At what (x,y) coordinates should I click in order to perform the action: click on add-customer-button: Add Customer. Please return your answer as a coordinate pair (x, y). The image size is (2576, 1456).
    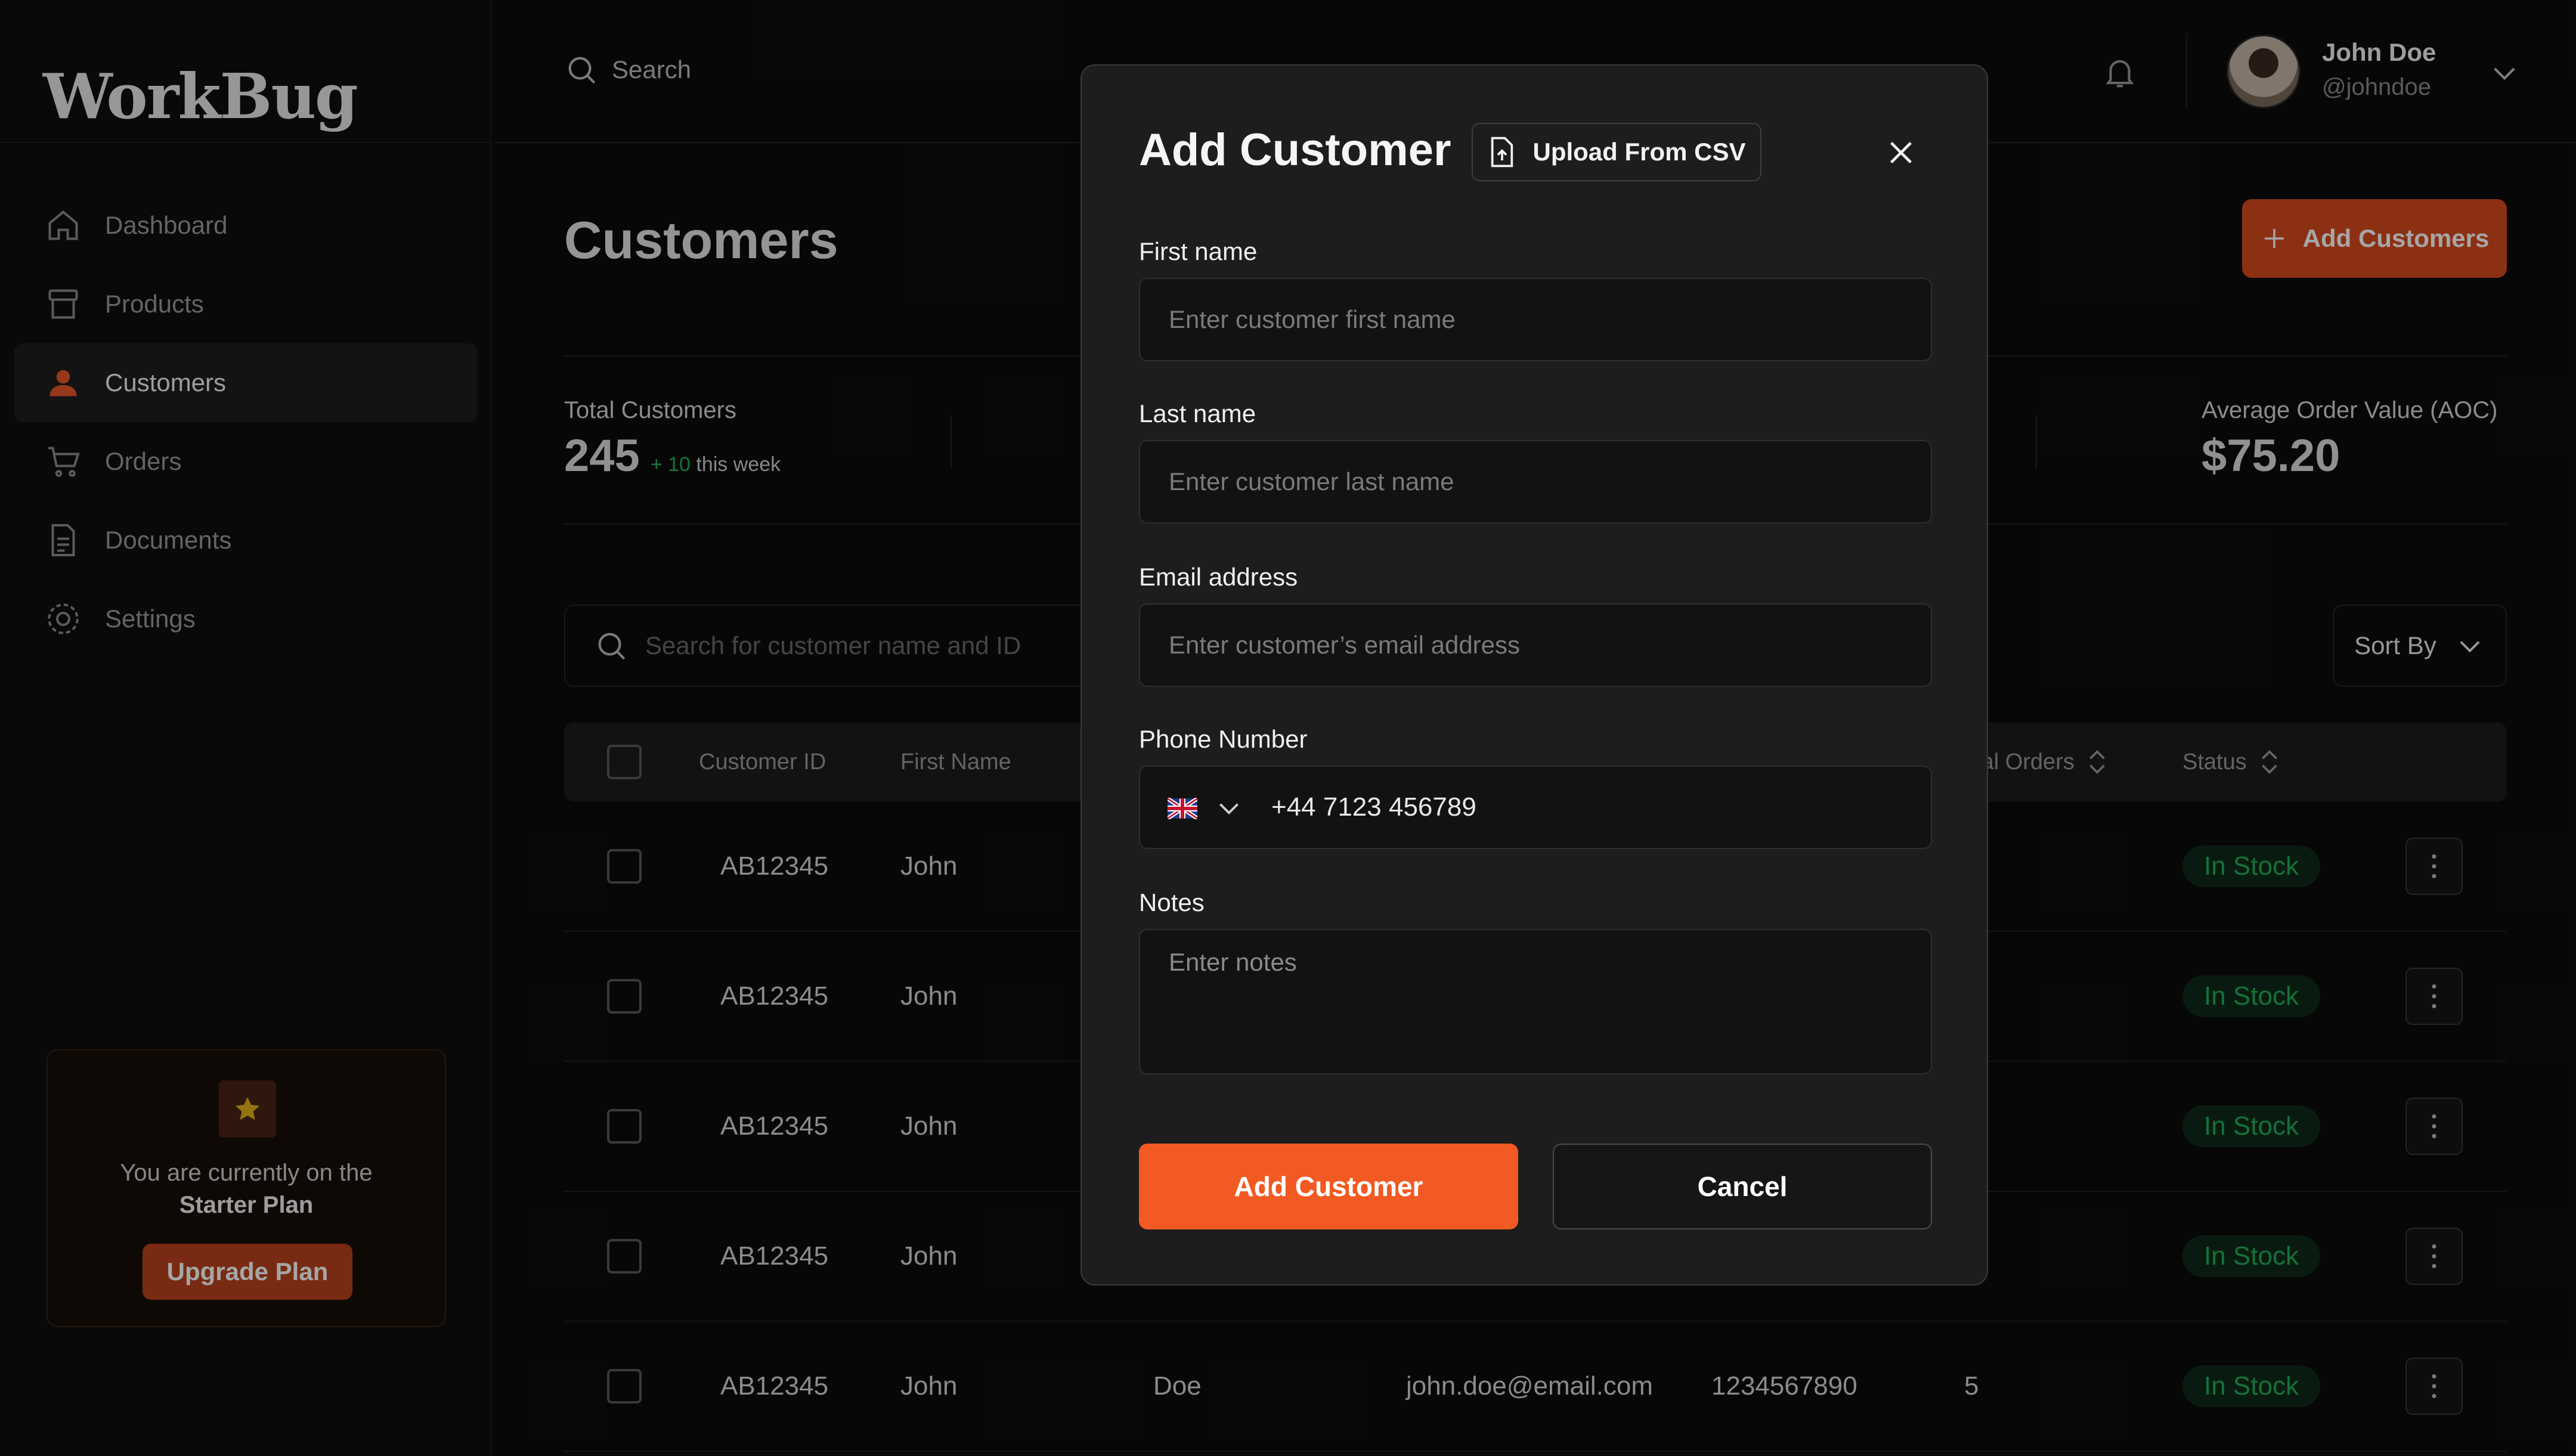
    Looking at the image, I should click on (1328, 1187).